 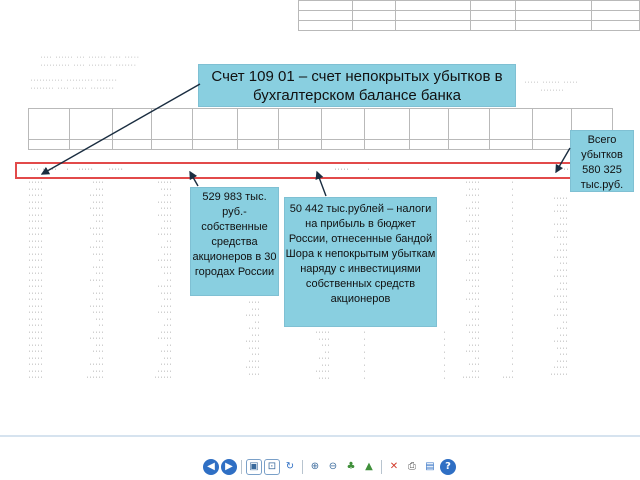 I want to click on help-icon: ?, so click(x=448, y=467).